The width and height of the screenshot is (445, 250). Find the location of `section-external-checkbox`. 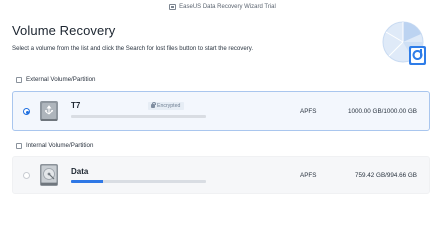

section-external-checkbox is located at coordinates (19, 79).